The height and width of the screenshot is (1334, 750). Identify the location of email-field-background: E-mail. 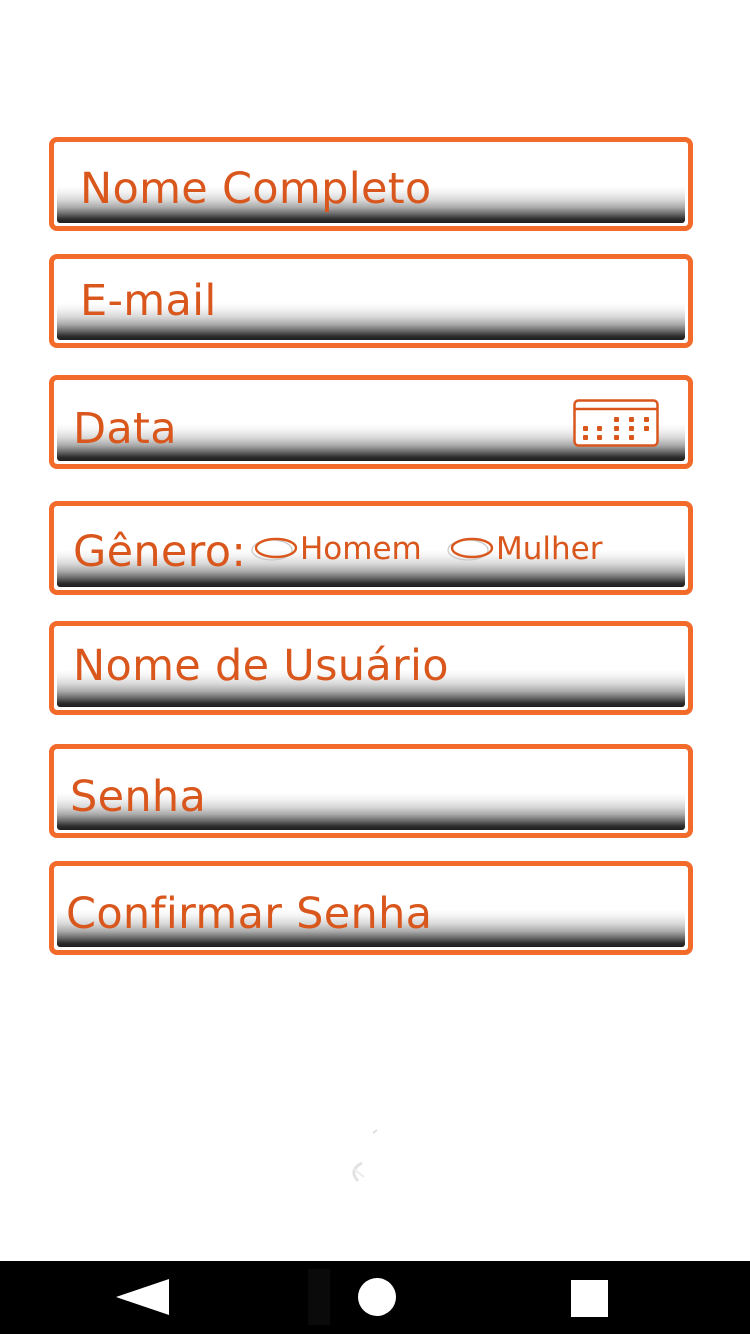
(371, 301).